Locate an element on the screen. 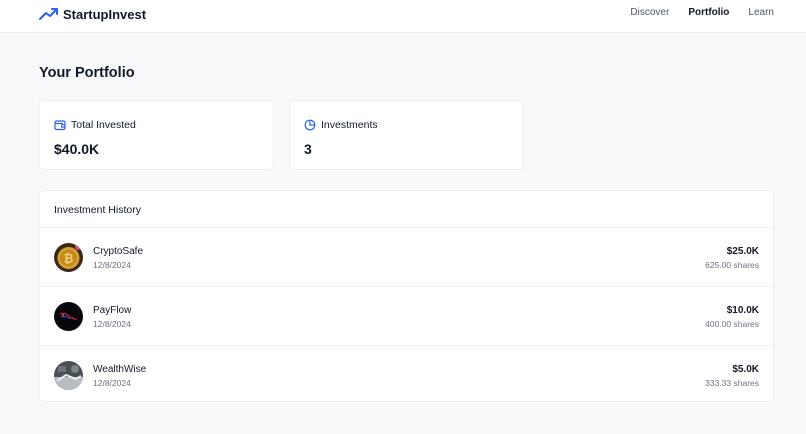  wallet-icon is located at coordinates (60, 125).